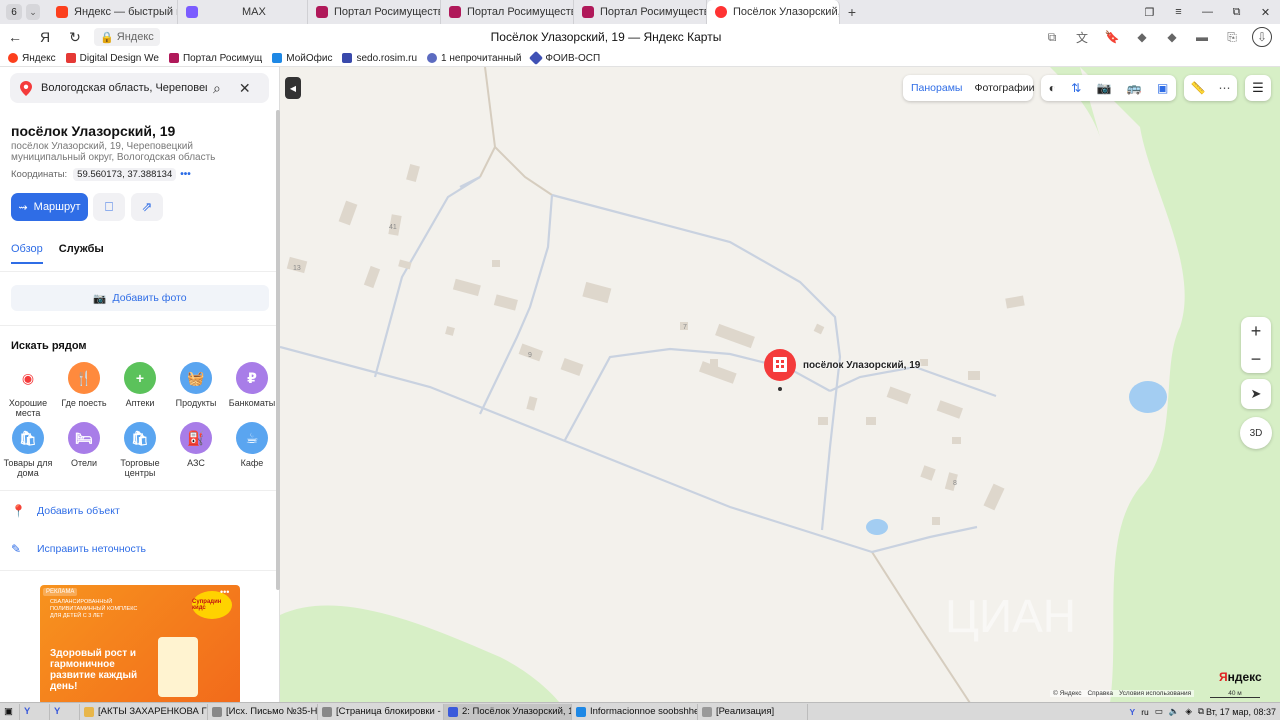 The image size is (1280, 720). Describe the element at coordinates (861, 365) in the screenshot. I see `marker-label: посёлок Улазорский, 19` at that location.